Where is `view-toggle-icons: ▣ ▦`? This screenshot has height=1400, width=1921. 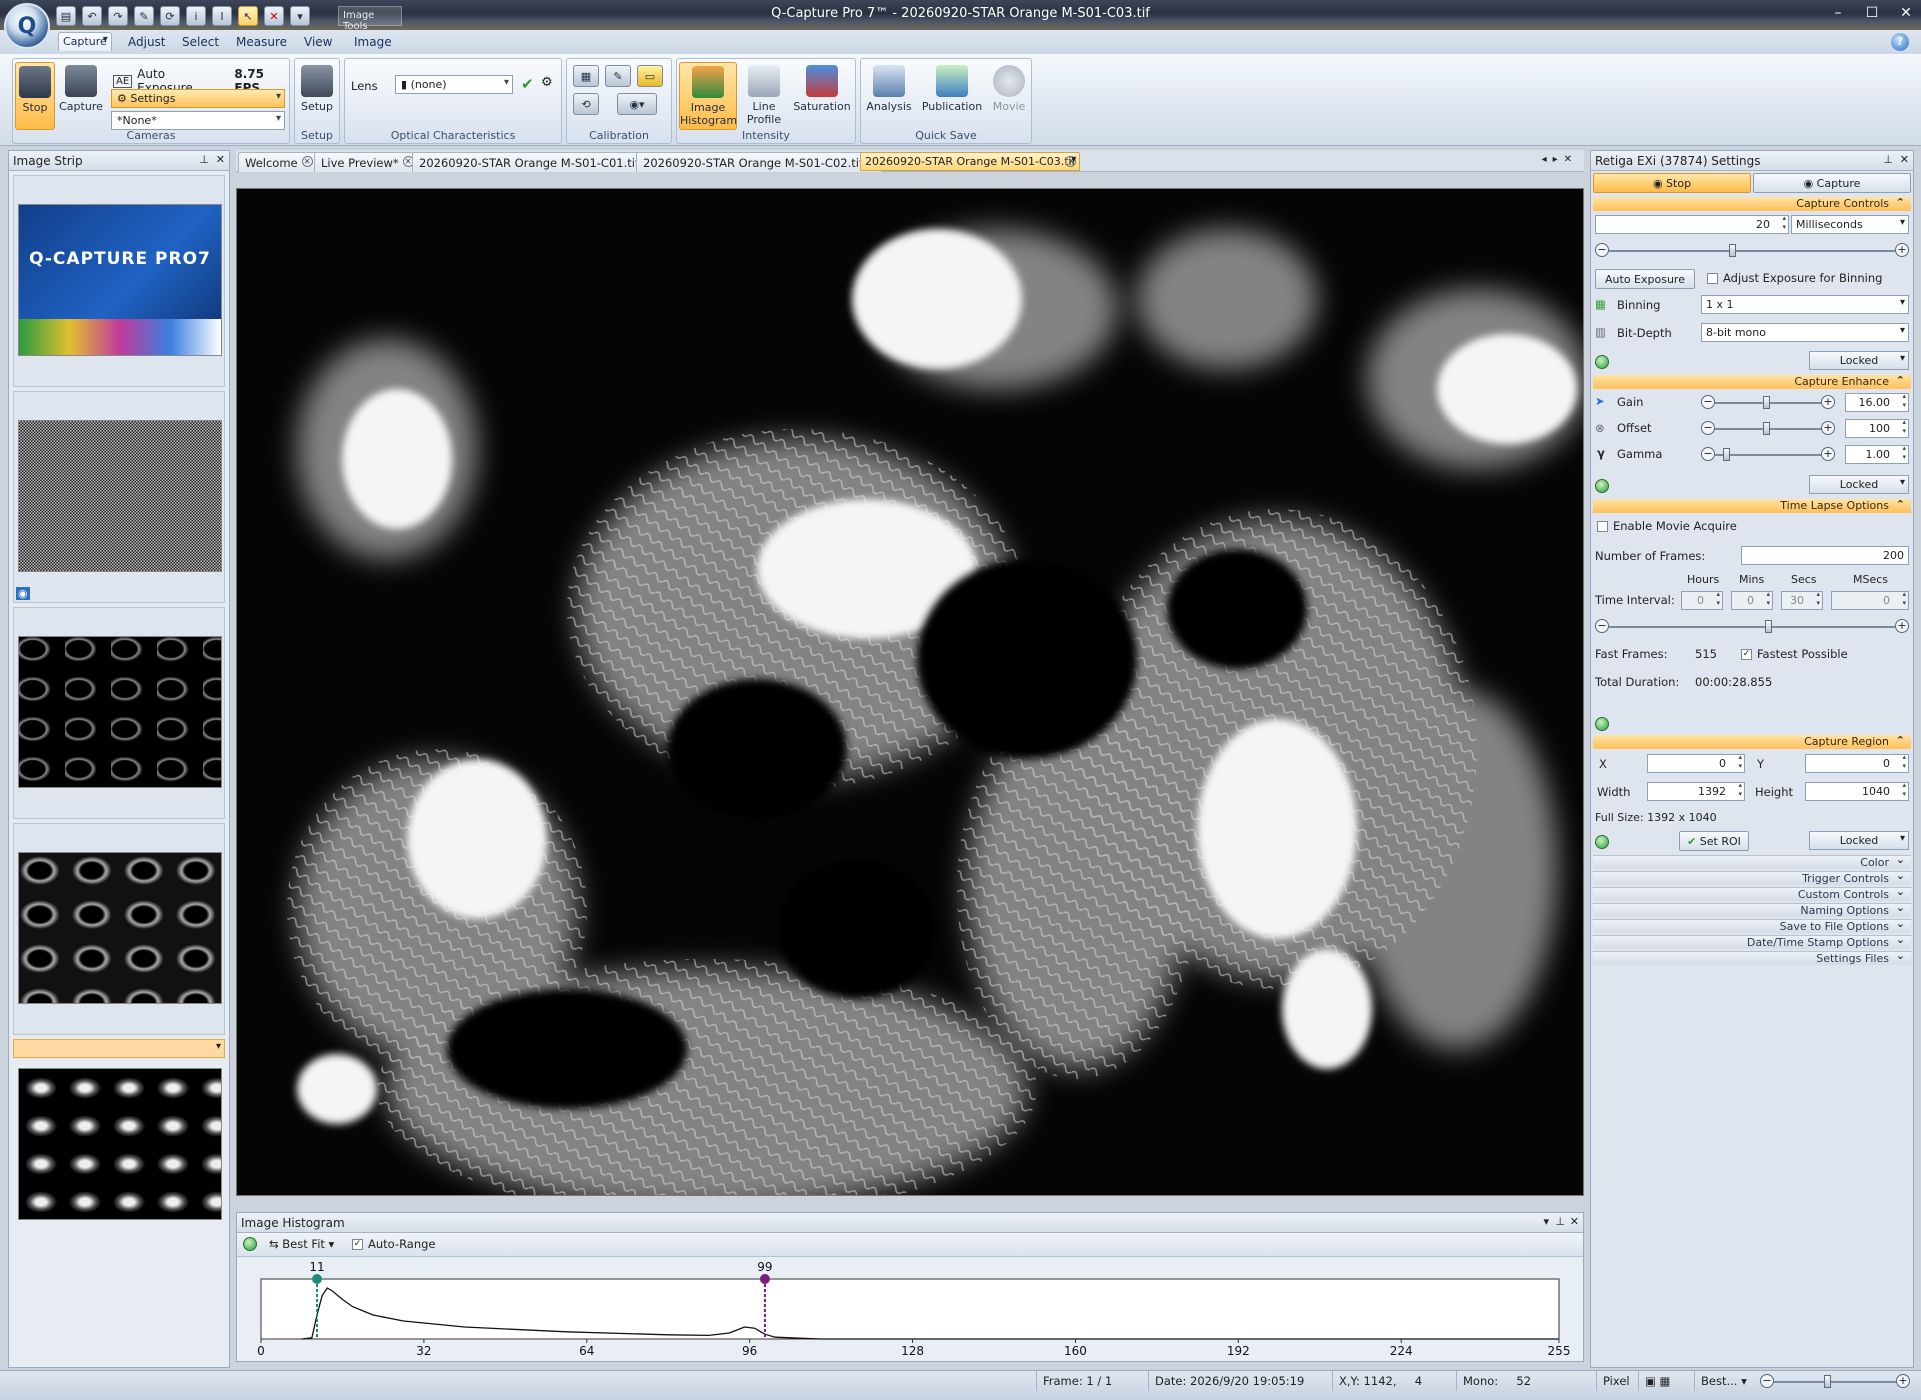
view-toggle-icons: ▣ ▦ is located at coordinates (1666, 1381).